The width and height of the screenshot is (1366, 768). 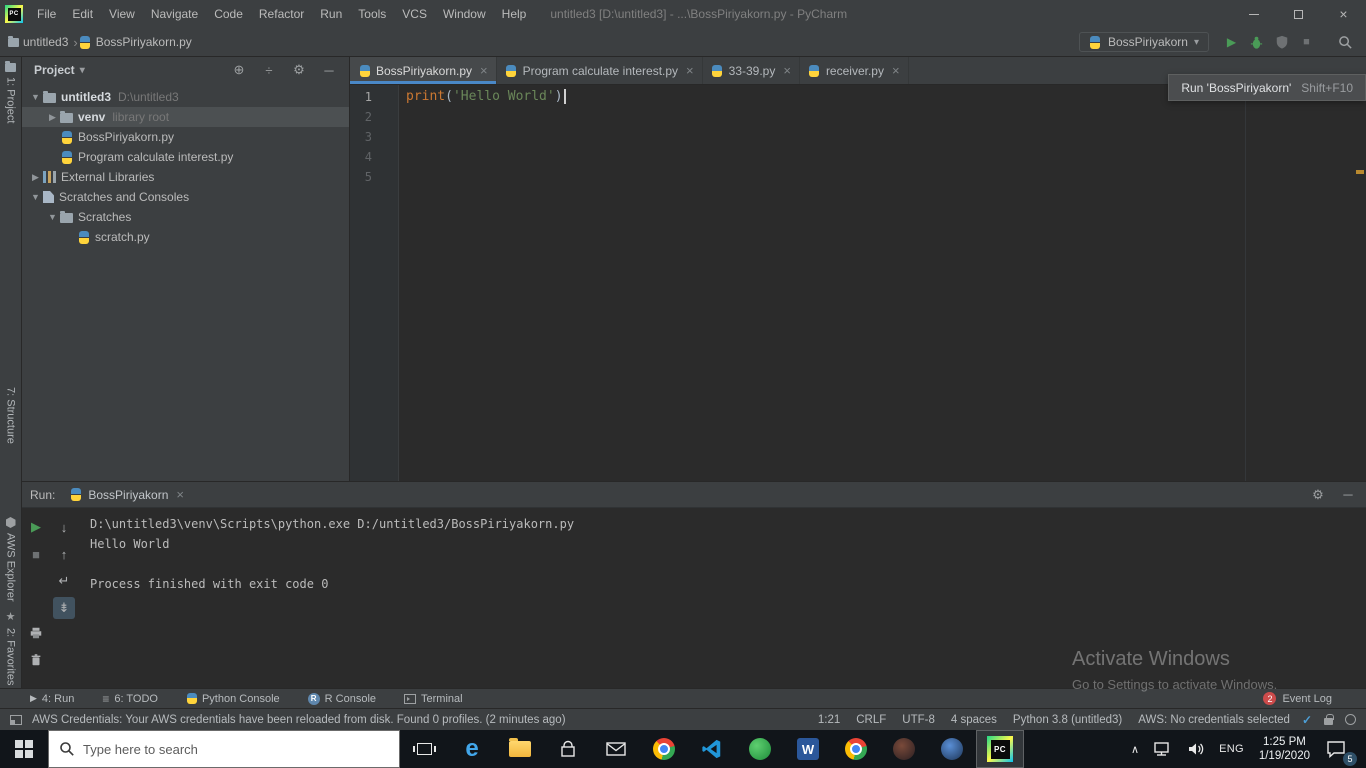 I want to click on maximize-button, so click(x=1298, y=14).